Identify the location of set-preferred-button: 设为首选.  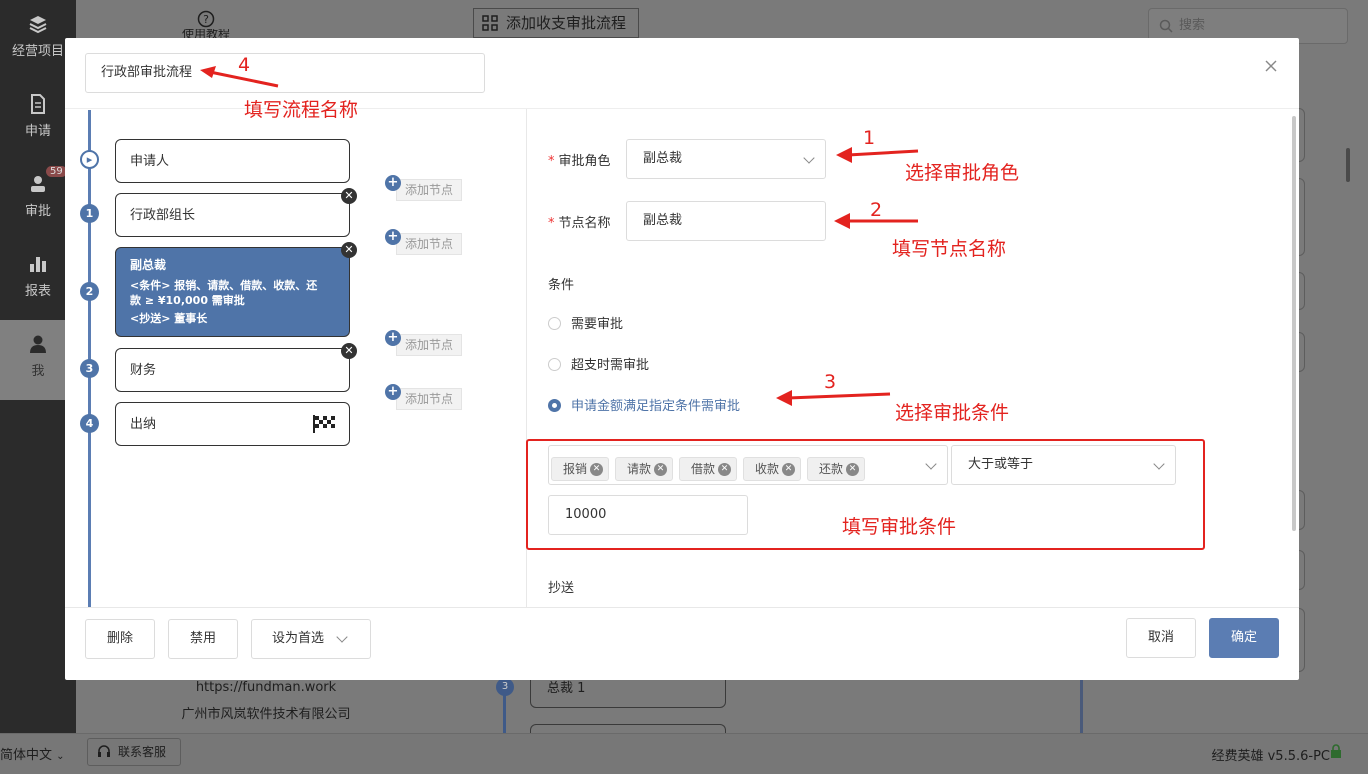
(311, 639).